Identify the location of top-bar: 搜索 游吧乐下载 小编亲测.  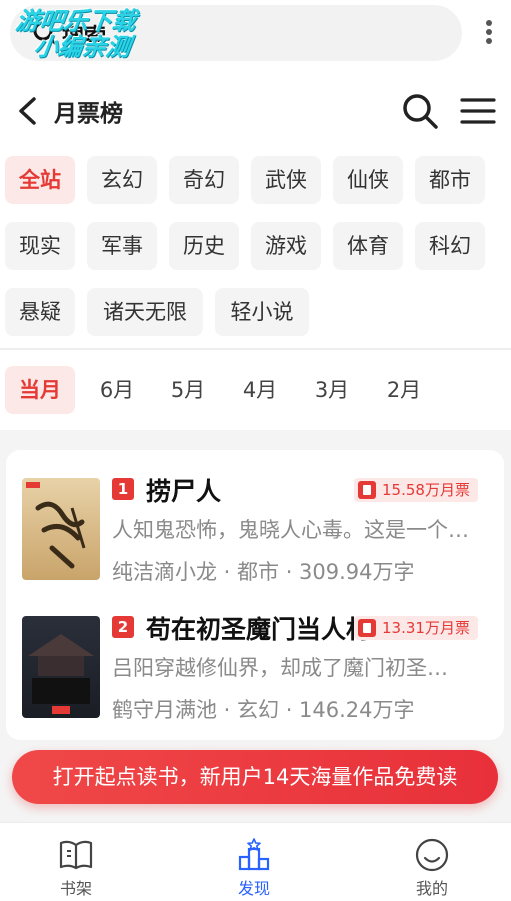
(255, 35).